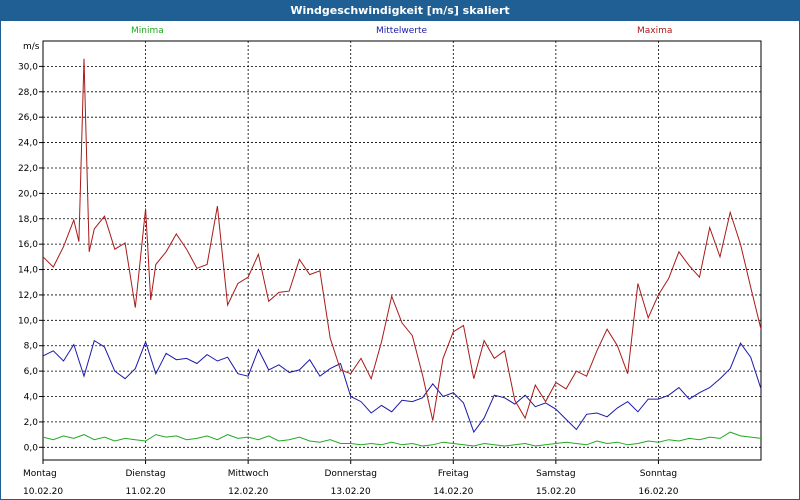  I want to click on x-date-label: 12.02.20, so click(248, 492).